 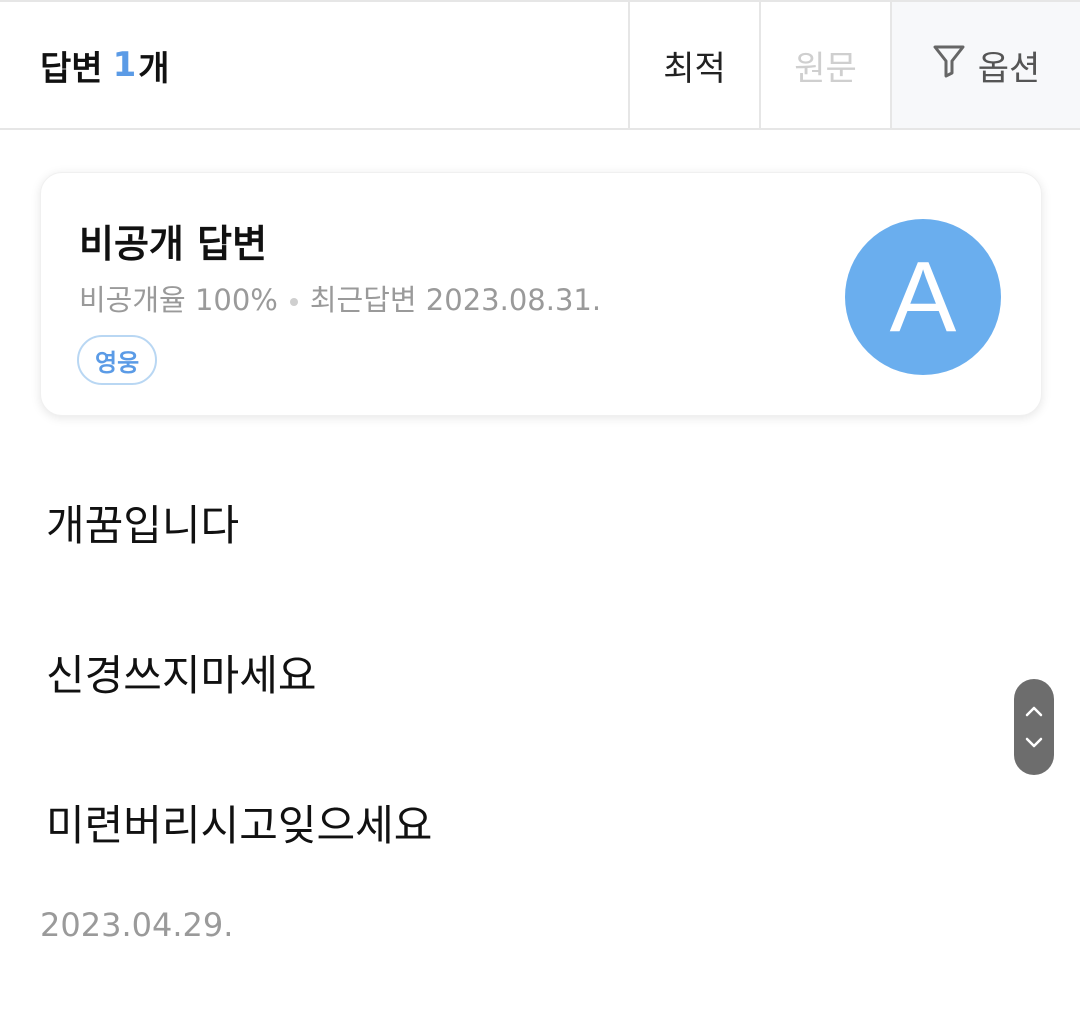 What do you see at coordinates (1034, 743) in the screenshot?
I see `chevron-down-icon` at bounding box center [1034, 743].